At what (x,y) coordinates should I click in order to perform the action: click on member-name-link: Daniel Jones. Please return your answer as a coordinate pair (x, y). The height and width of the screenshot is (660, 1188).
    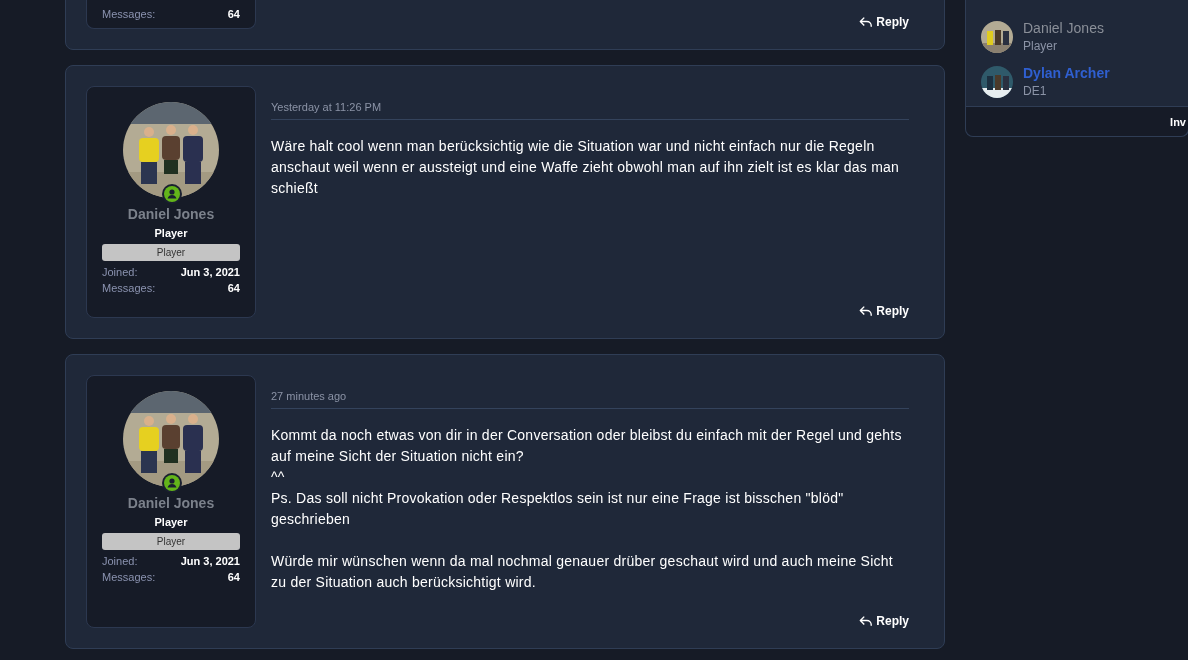
    Looking at the image, I should click on (1063, 28).